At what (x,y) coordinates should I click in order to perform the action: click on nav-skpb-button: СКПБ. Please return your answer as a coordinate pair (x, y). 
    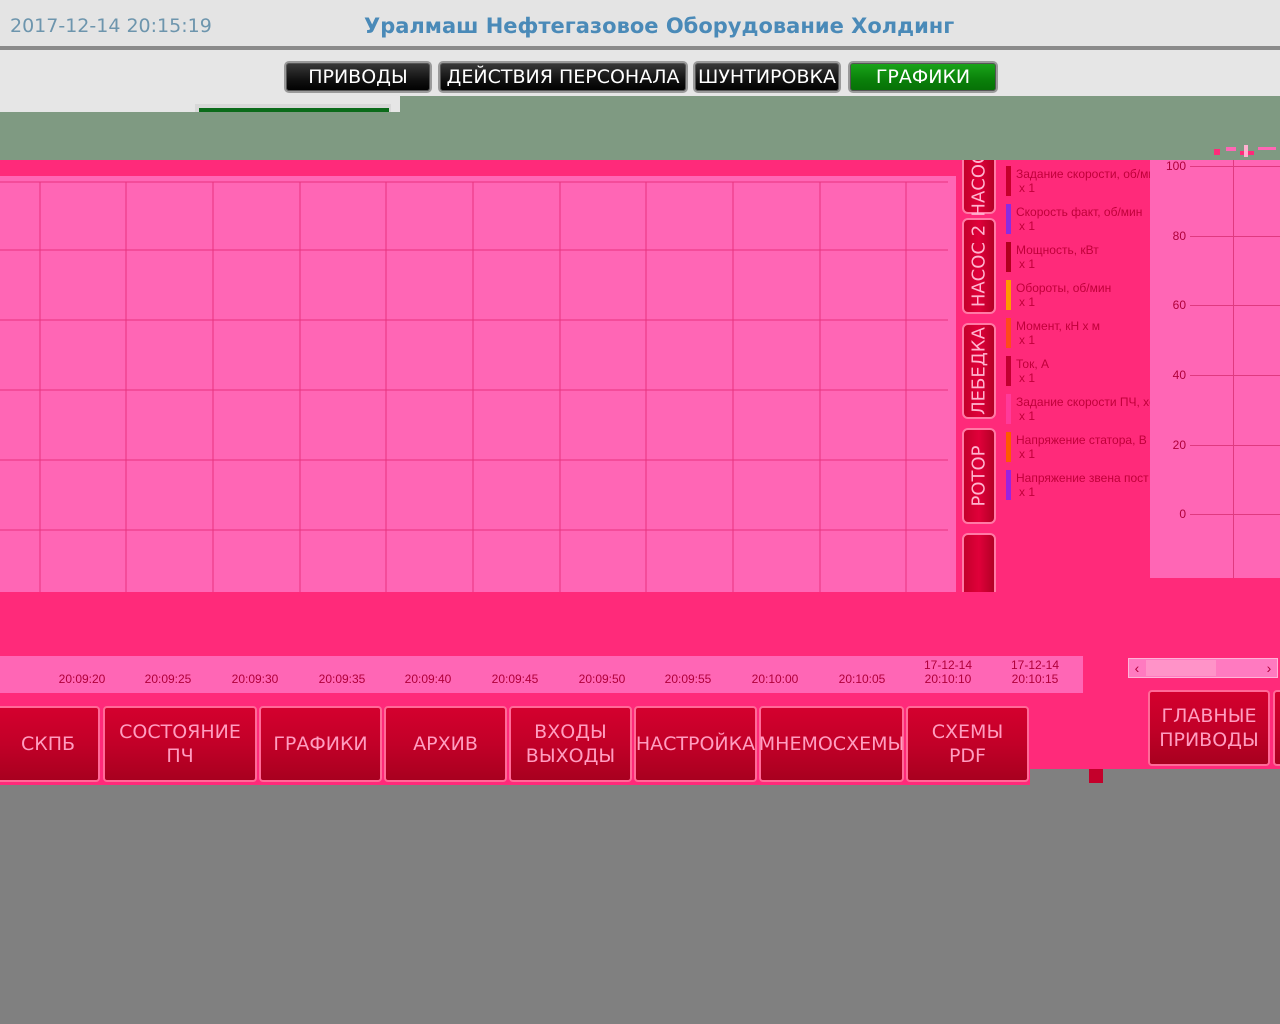
    Looking at the image, I should click on (50, 744).